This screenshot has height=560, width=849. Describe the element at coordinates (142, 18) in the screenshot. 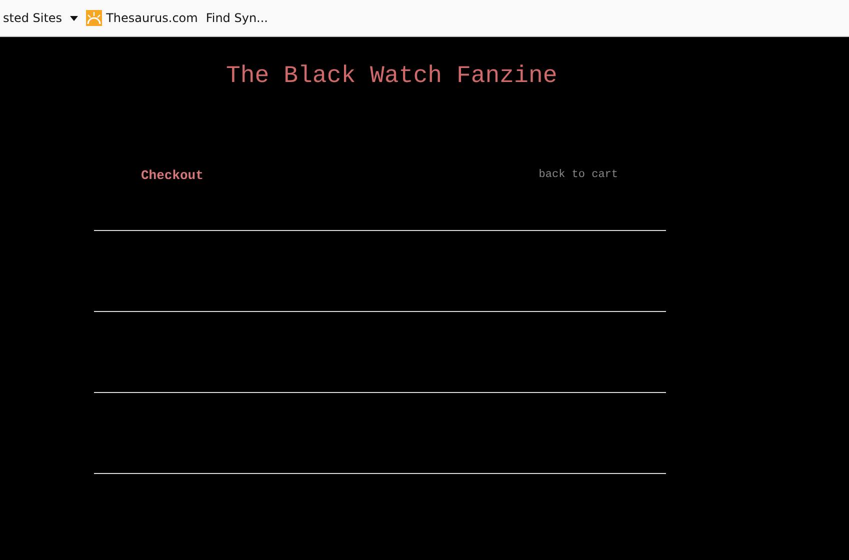

I see `bookmark-item: Thesaurus.com` at that location.